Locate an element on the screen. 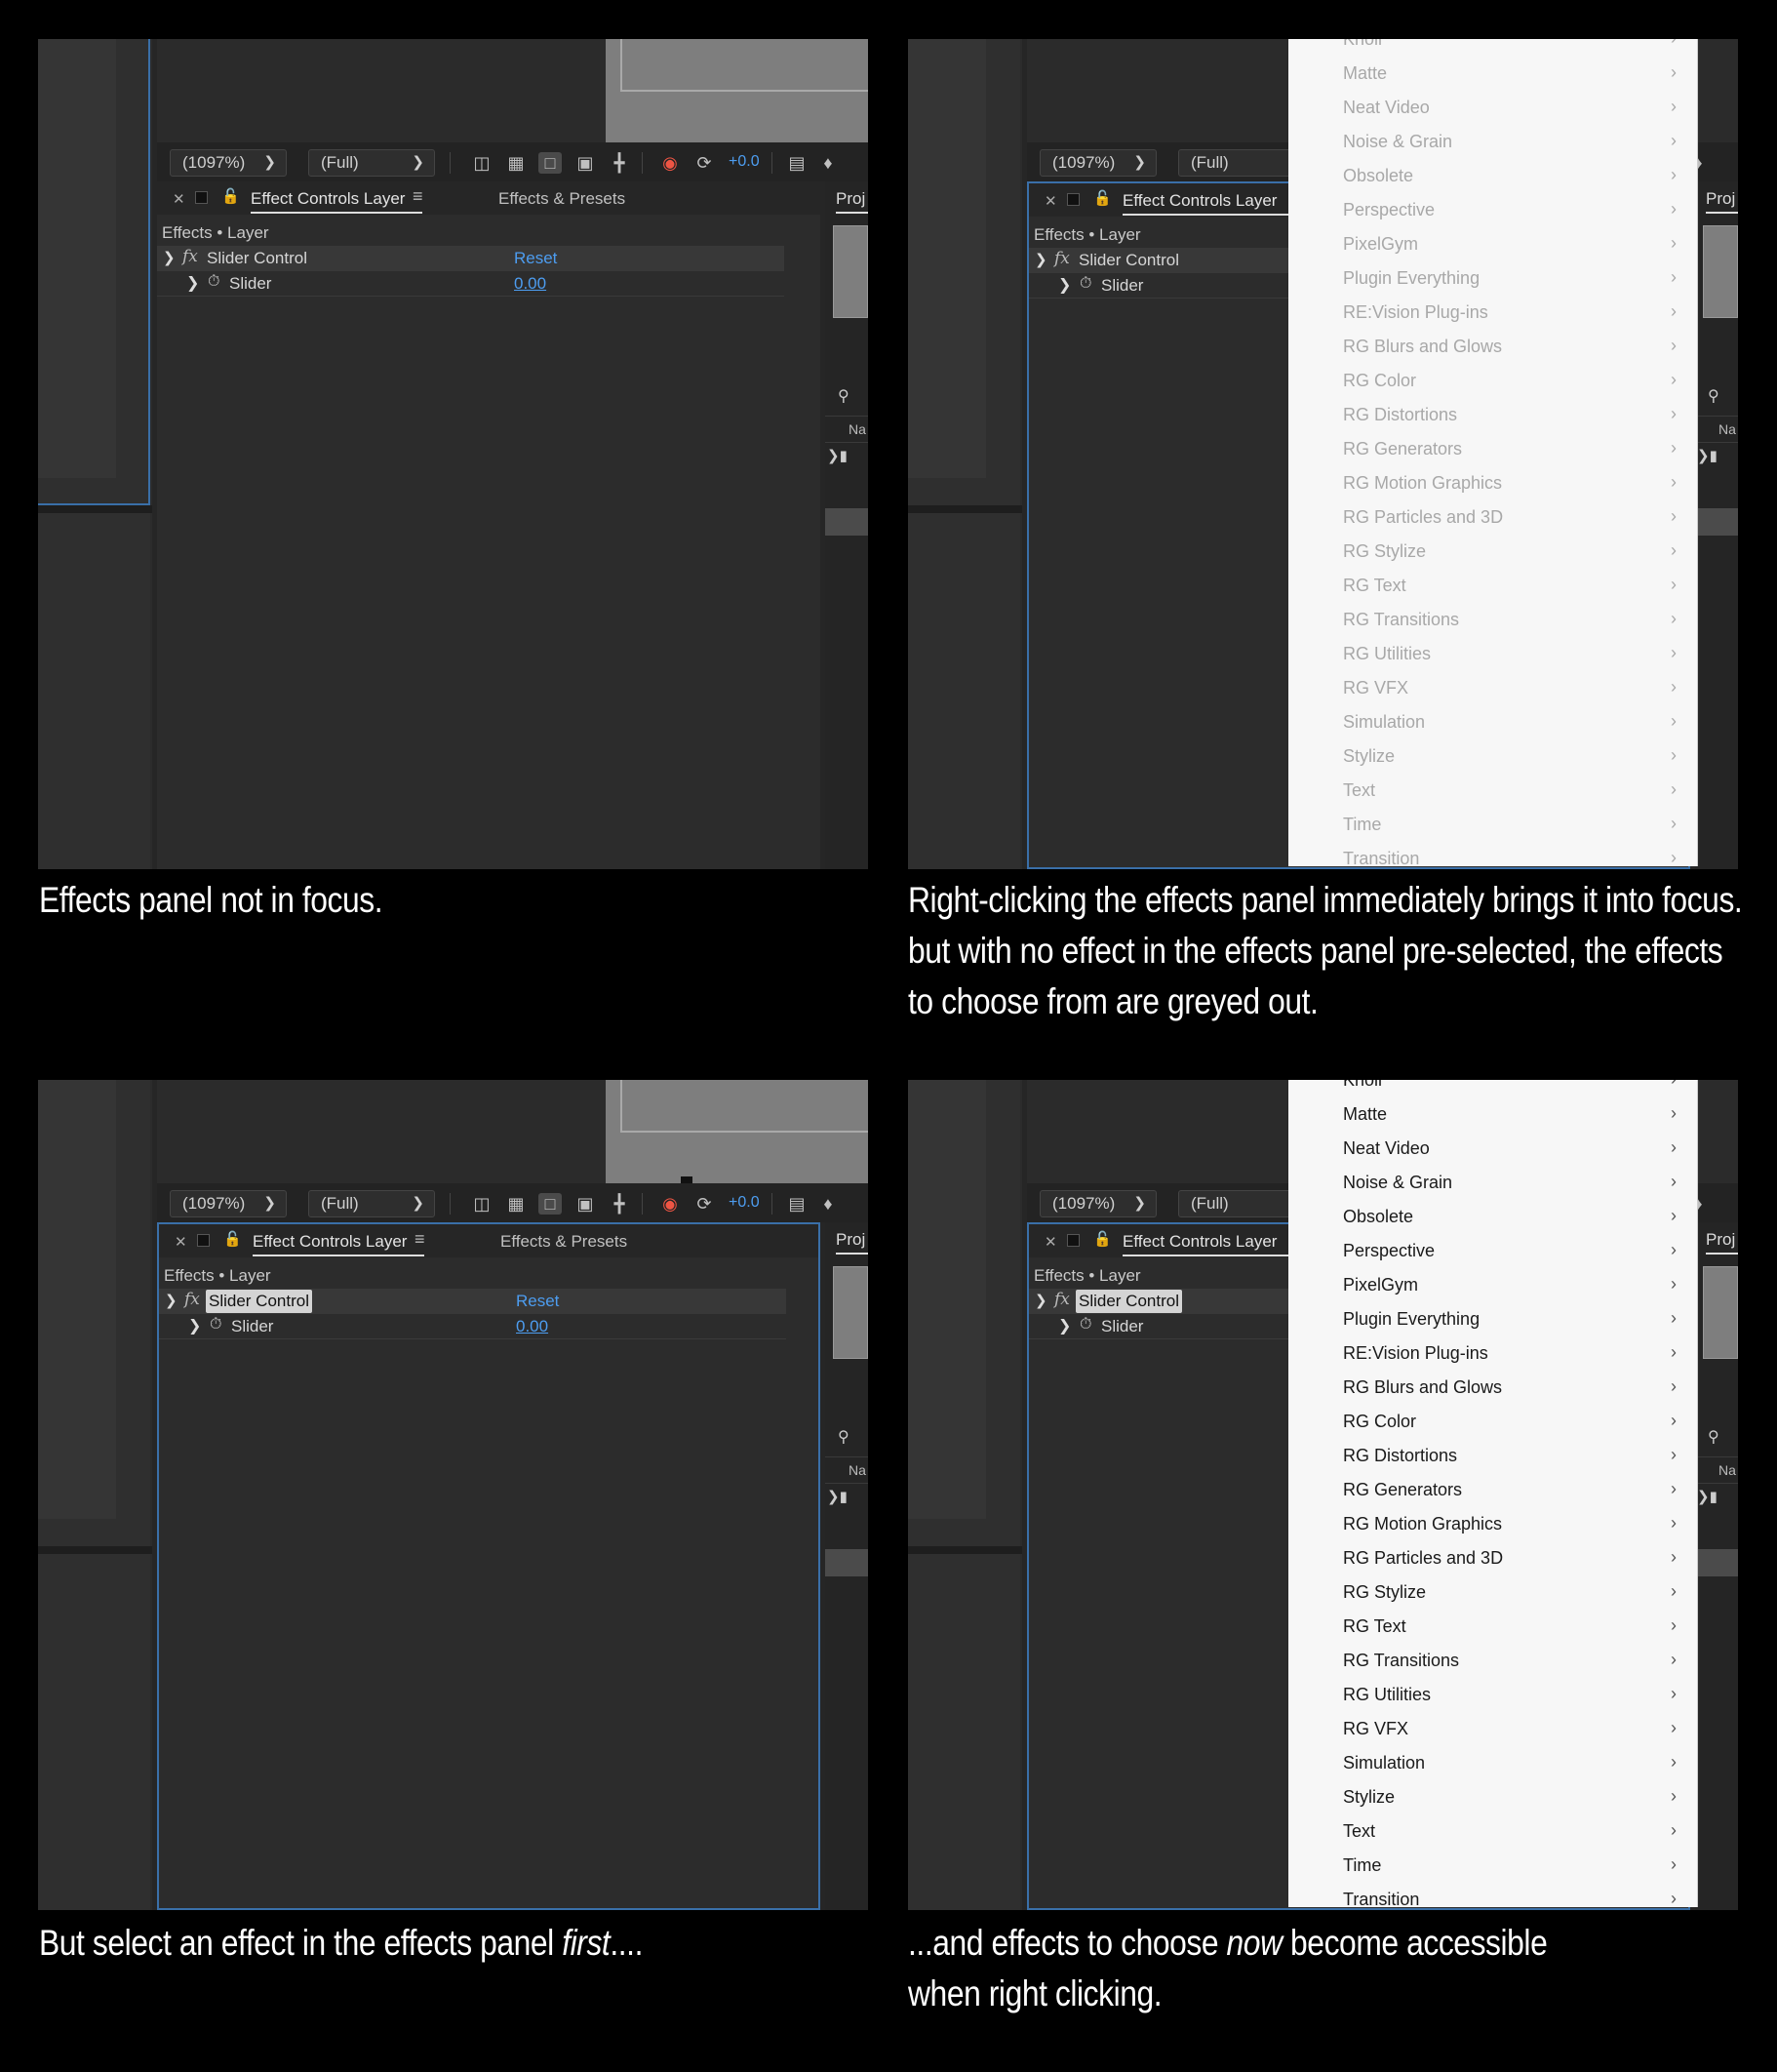 The width and height of the screenshot is (1777, 2072). menu-item: RG Motion Graphics › is located at coordinates (1492, 1524).